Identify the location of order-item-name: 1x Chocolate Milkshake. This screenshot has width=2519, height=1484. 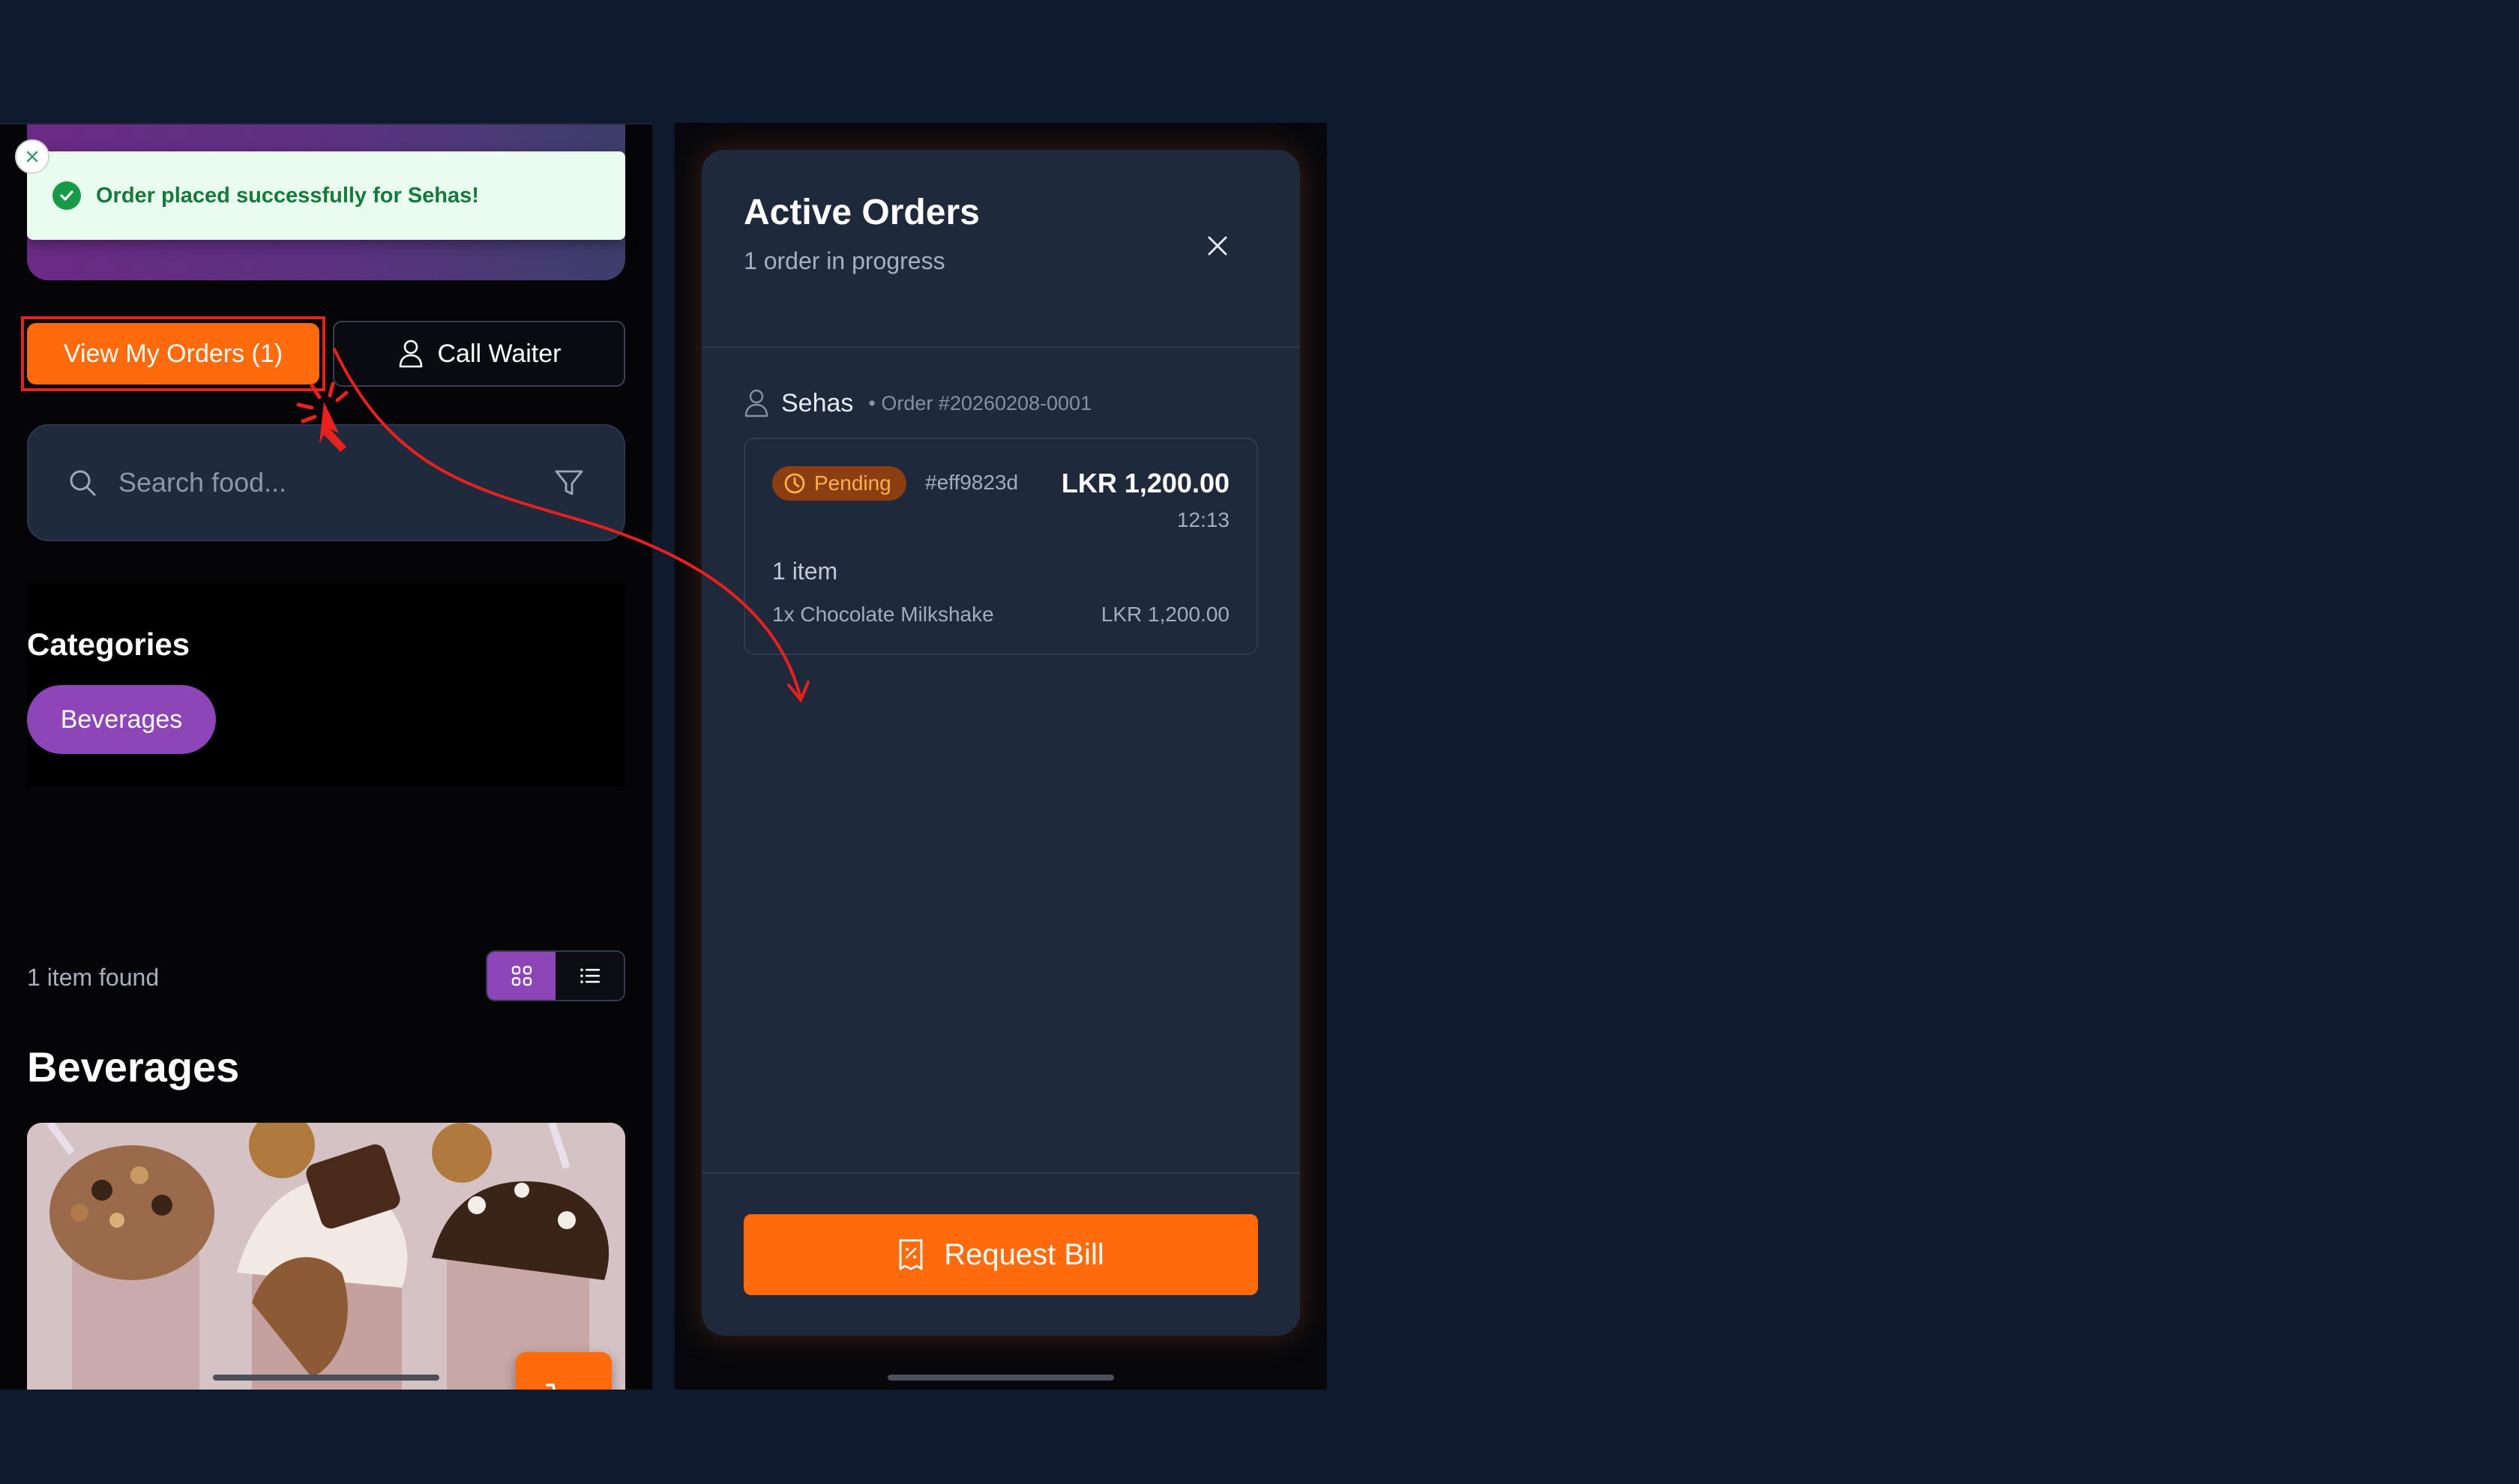
(883, 614).